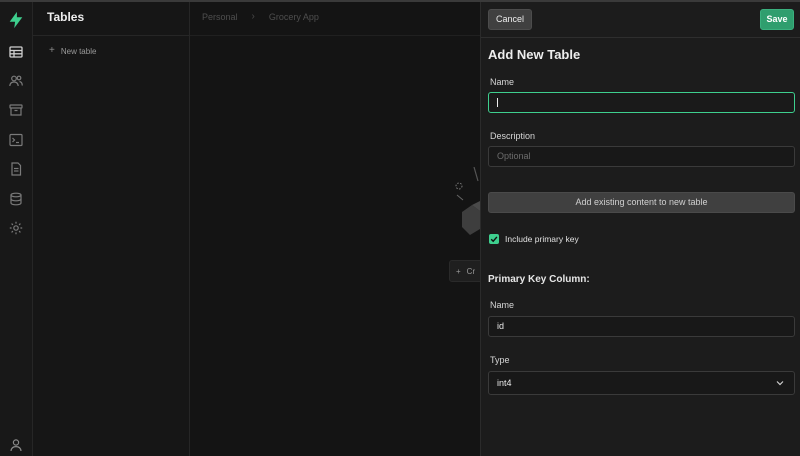  Describe the element at coordinates (542, 239) in the screenshot. I see `include-primary-key-label: Include primary key` at that location.